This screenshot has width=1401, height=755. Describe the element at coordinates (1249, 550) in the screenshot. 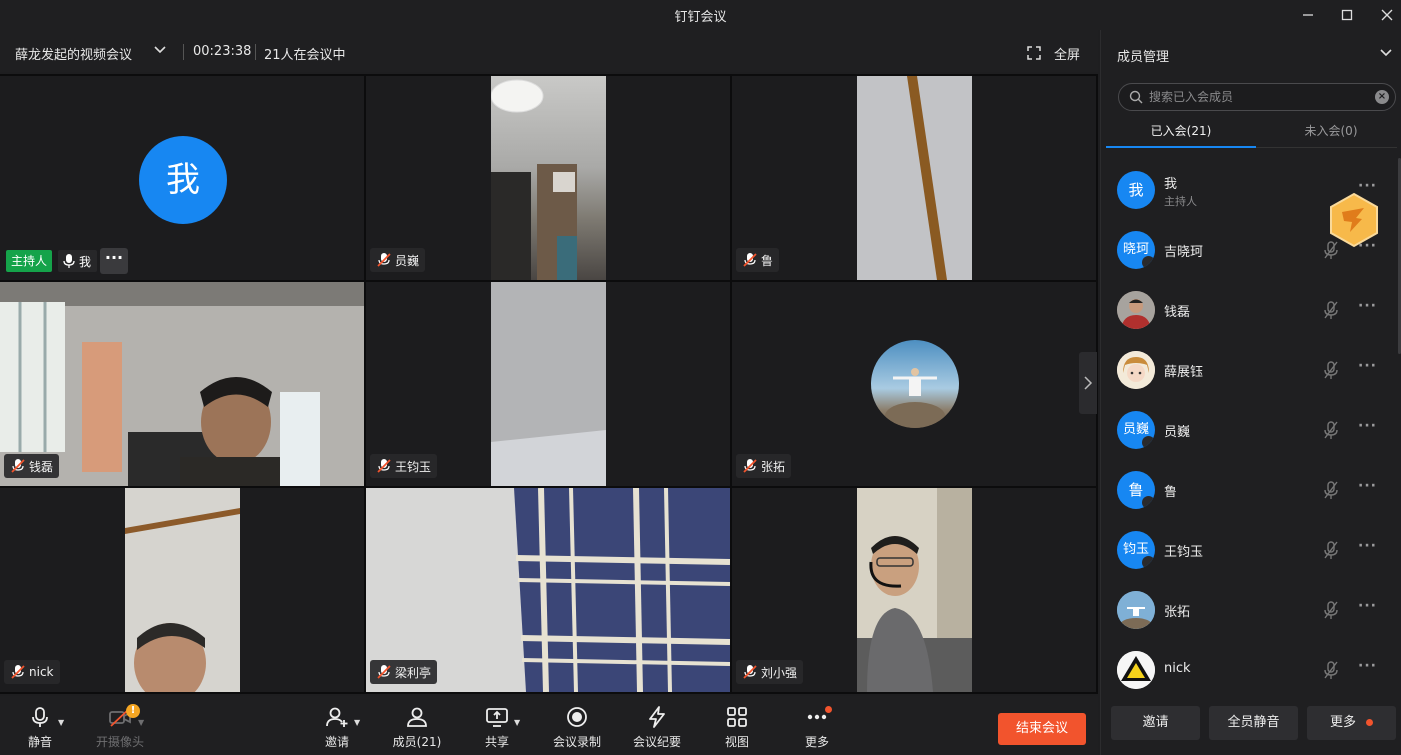

I see `member-item: 钧玉 王钧玉 ···` at that location.